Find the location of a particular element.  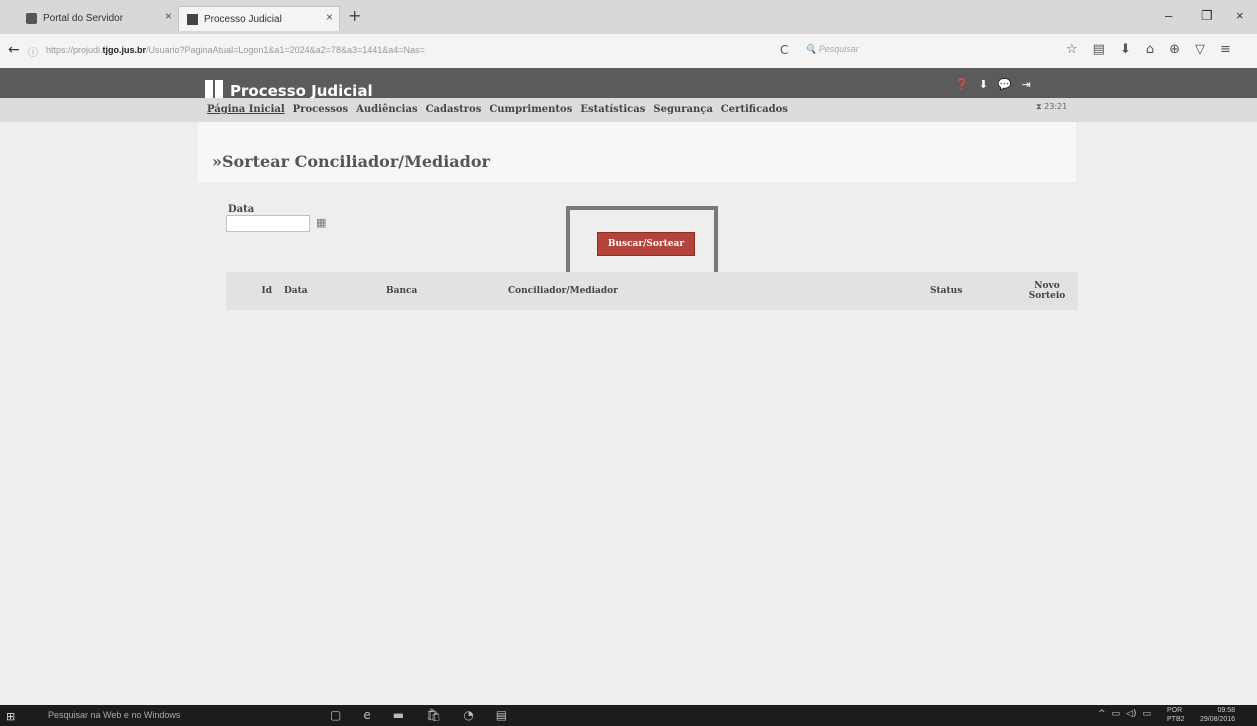

browser-tab-portal-servidor: Portal do Servidor × is located at coordinates (98, 18).